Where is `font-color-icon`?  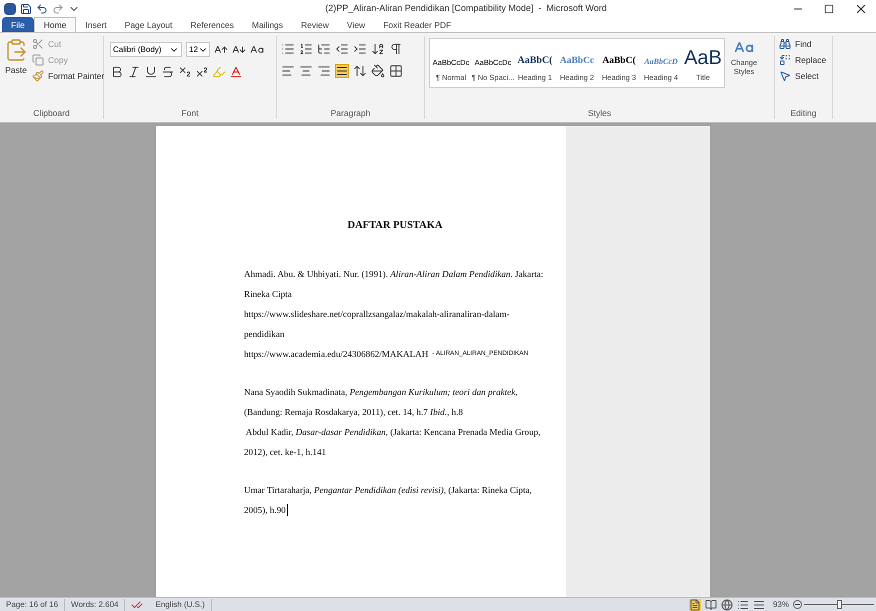
font-color-icon is located at coordinates (236, 72).